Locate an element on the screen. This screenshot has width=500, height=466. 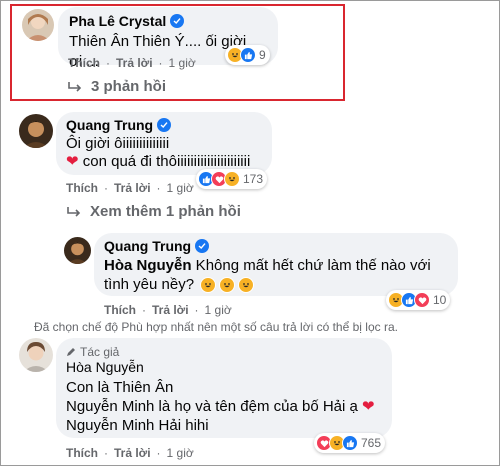
reaction-summary: 765 is located at coordinates (350, 443).